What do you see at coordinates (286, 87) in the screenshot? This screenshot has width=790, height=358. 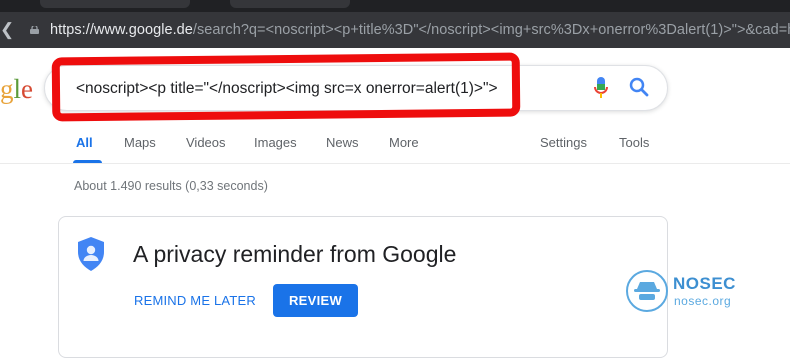 I see `highlight-annotation` at bounding box center [286, 87].